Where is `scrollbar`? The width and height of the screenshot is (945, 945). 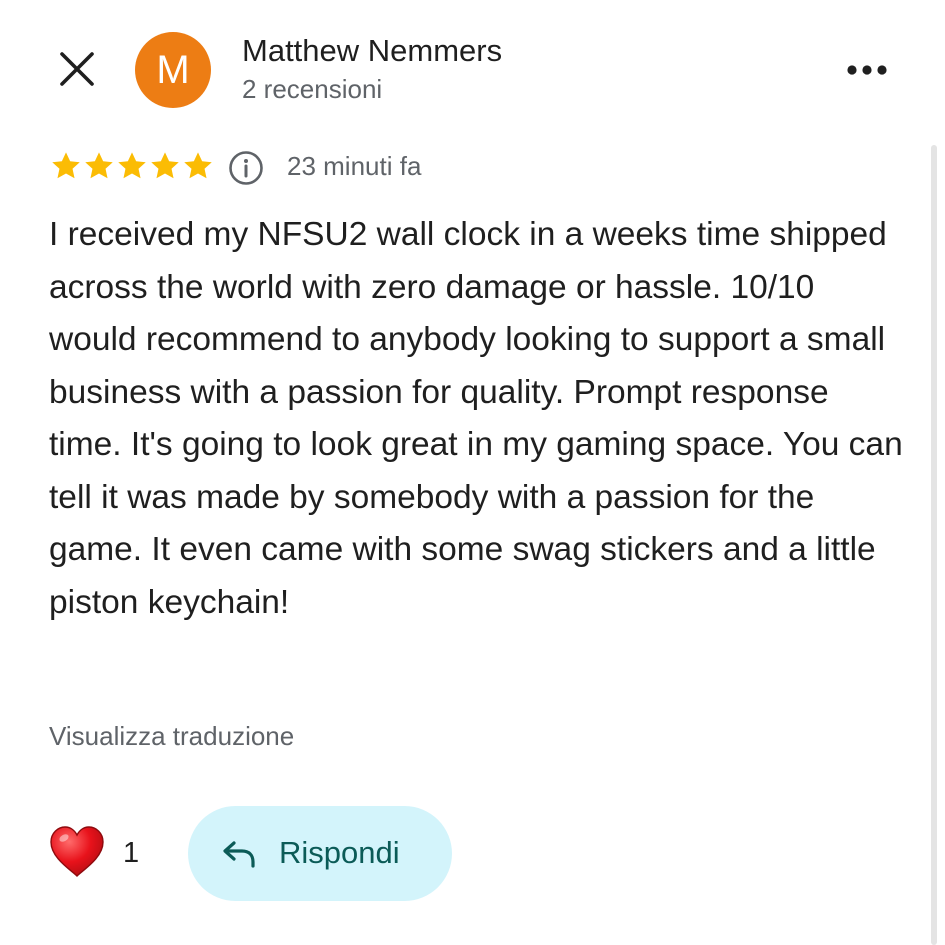
scrollbar is located at coordinates (934, 545).